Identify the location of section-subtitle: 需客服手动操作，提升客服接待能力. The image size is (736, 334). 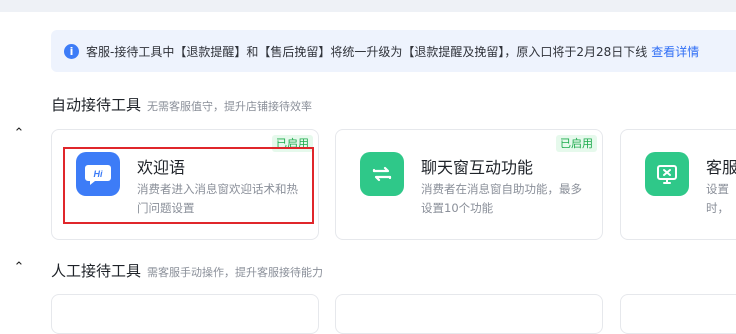
(235, 272).